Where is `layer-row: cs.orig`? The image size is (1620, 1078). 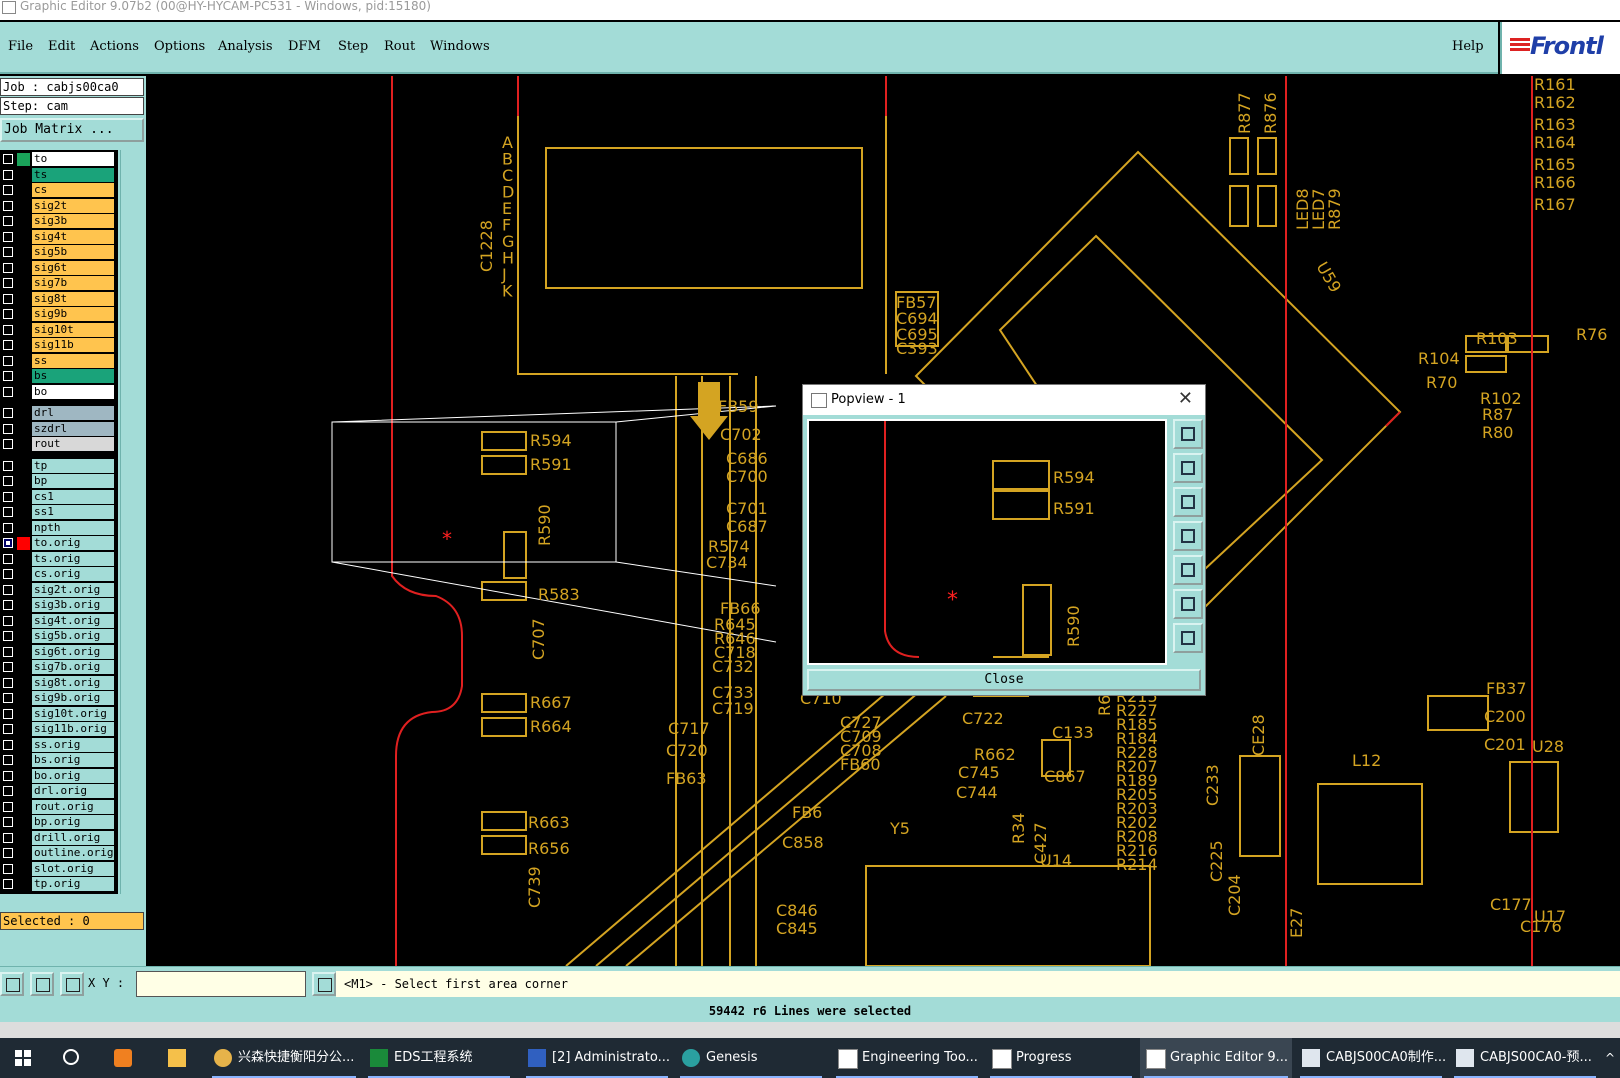 layer-row: cs.orig is located at coordinates (59, 574).